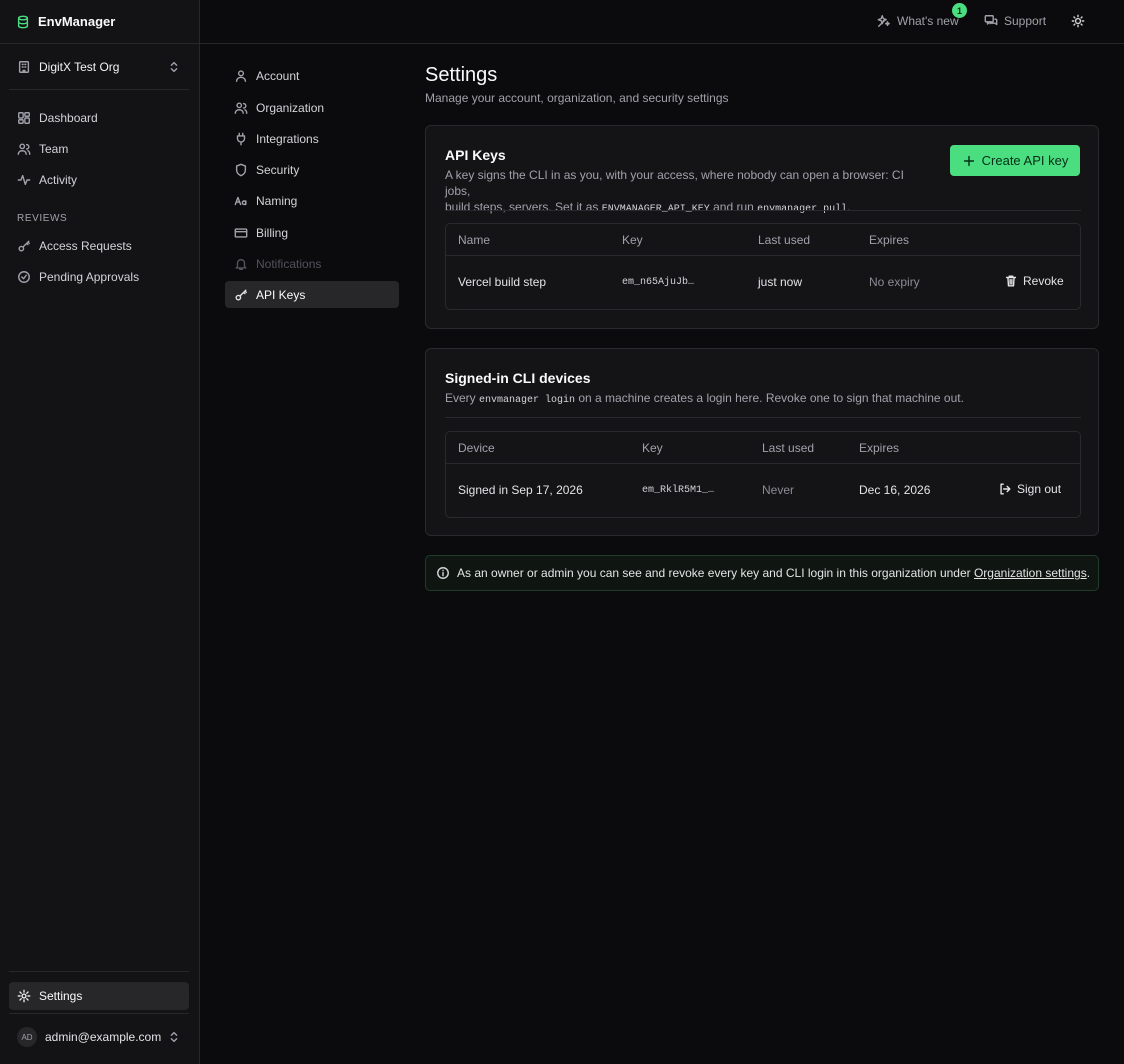 The height and width of the screenshot is (1064, 1124). What do you see at coordinates (895, 490) in the screenshot?
I see `expires: Dec 16, 2026` at bounding box center [895, 490].